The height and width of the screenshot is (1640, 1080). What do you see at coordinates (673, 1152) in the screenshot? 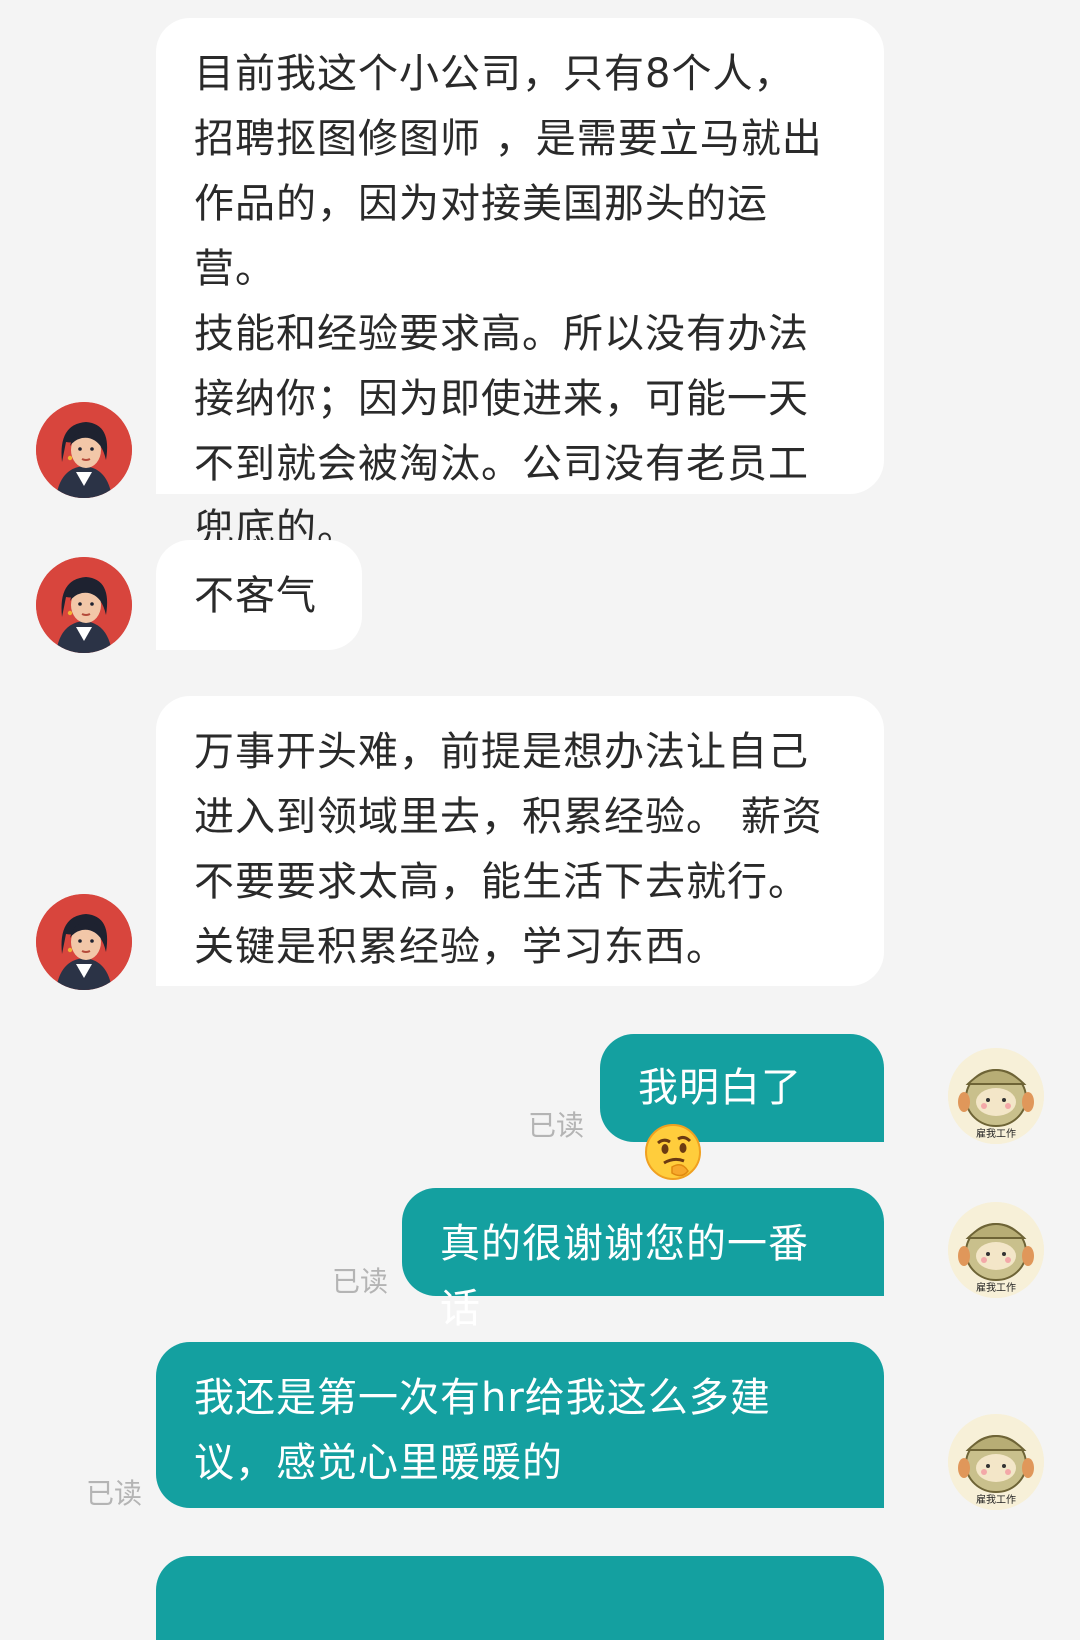
I see `thinking-face-emoji-icon` at bounding box center [673, 1152].